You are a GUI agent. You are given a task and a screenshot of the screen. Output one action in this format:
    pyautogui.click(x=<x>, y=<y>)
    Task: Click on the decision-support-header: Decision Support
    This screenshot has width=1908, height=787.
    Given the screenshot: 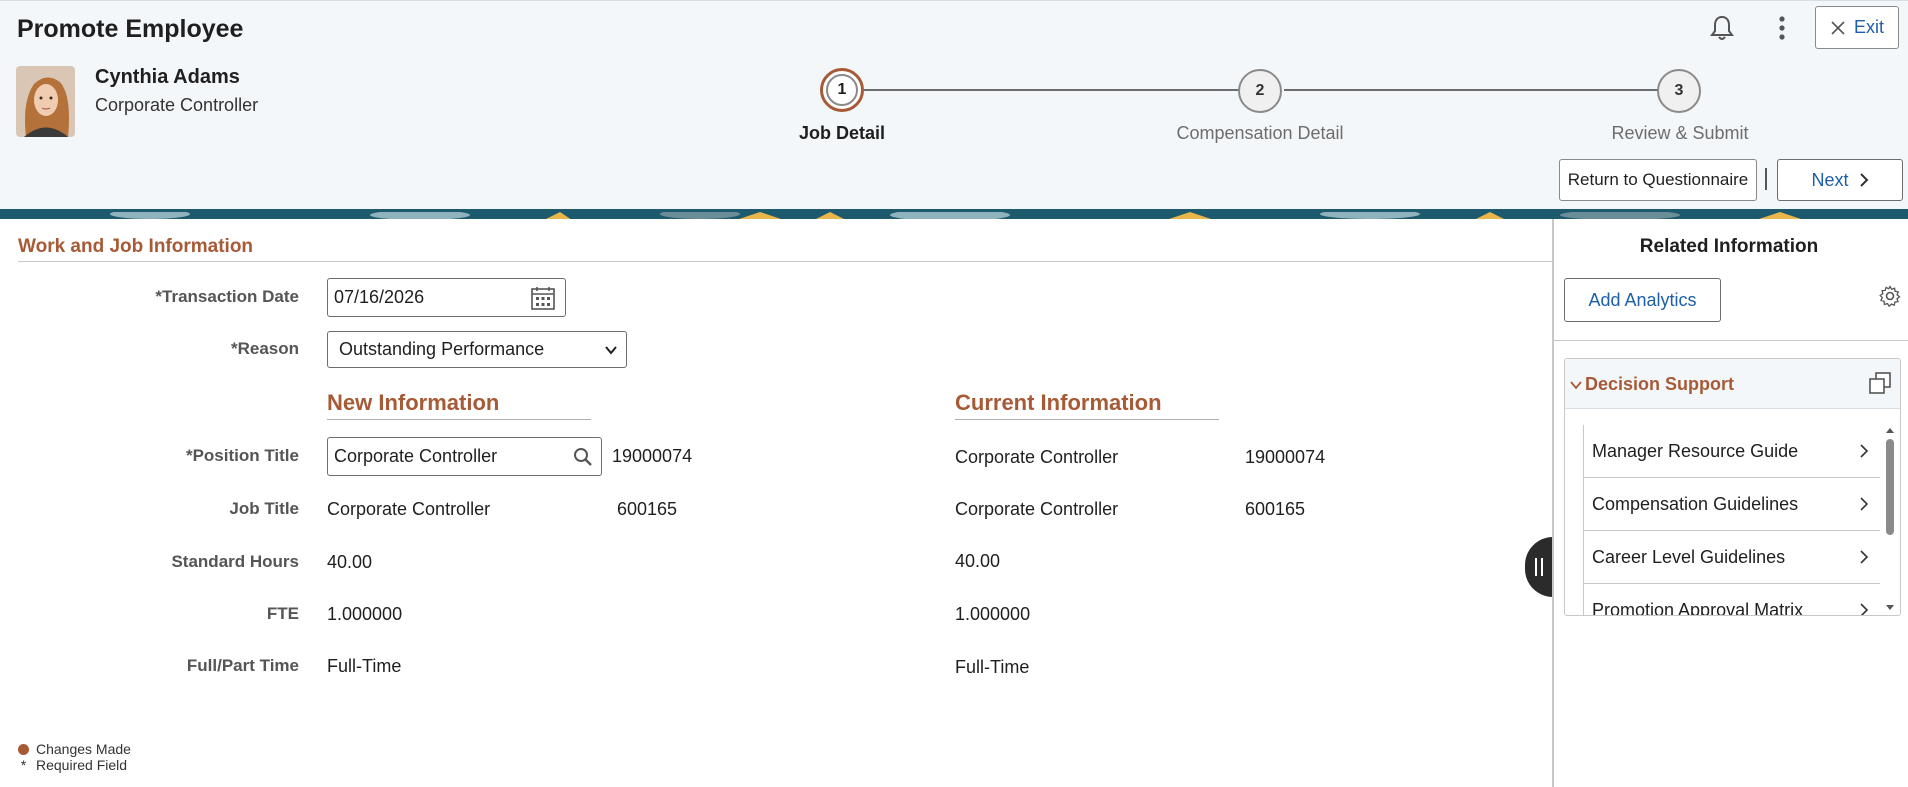 What is the action you would take?
    pyautogui.click(x=1732, y=384)
    